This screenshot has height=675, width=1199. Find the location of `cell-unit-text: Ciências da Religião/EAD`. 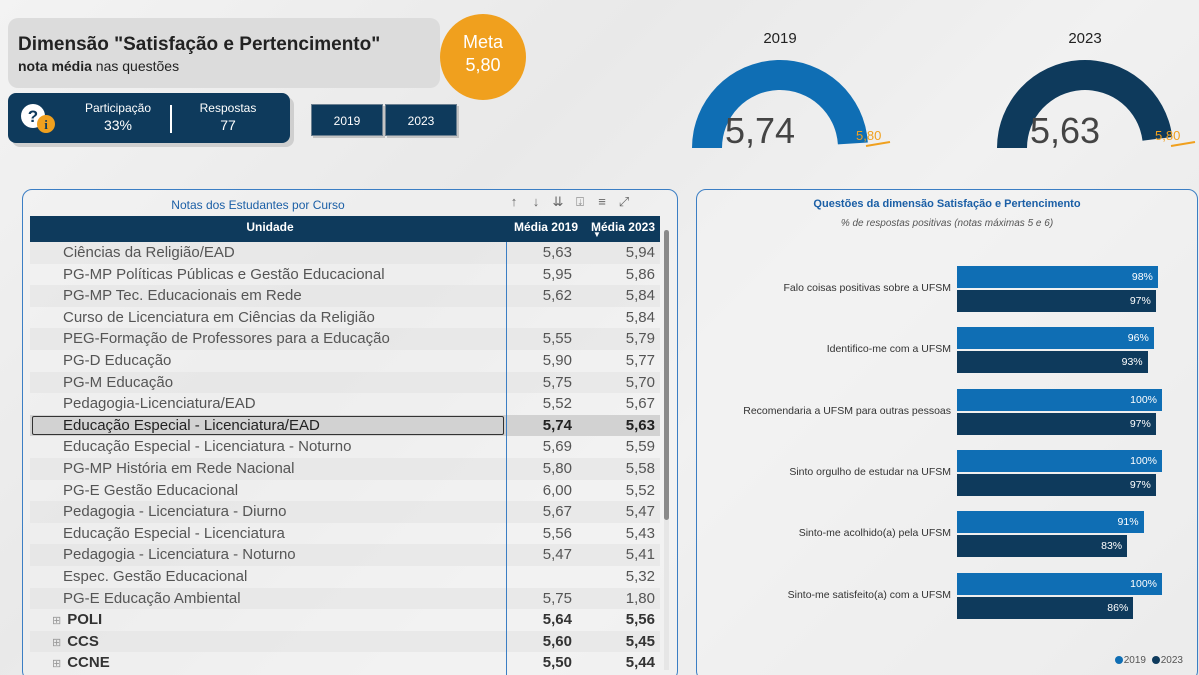

cell-unit-text: Ciências da Religião/EAD is located at coordinates (149, 252).